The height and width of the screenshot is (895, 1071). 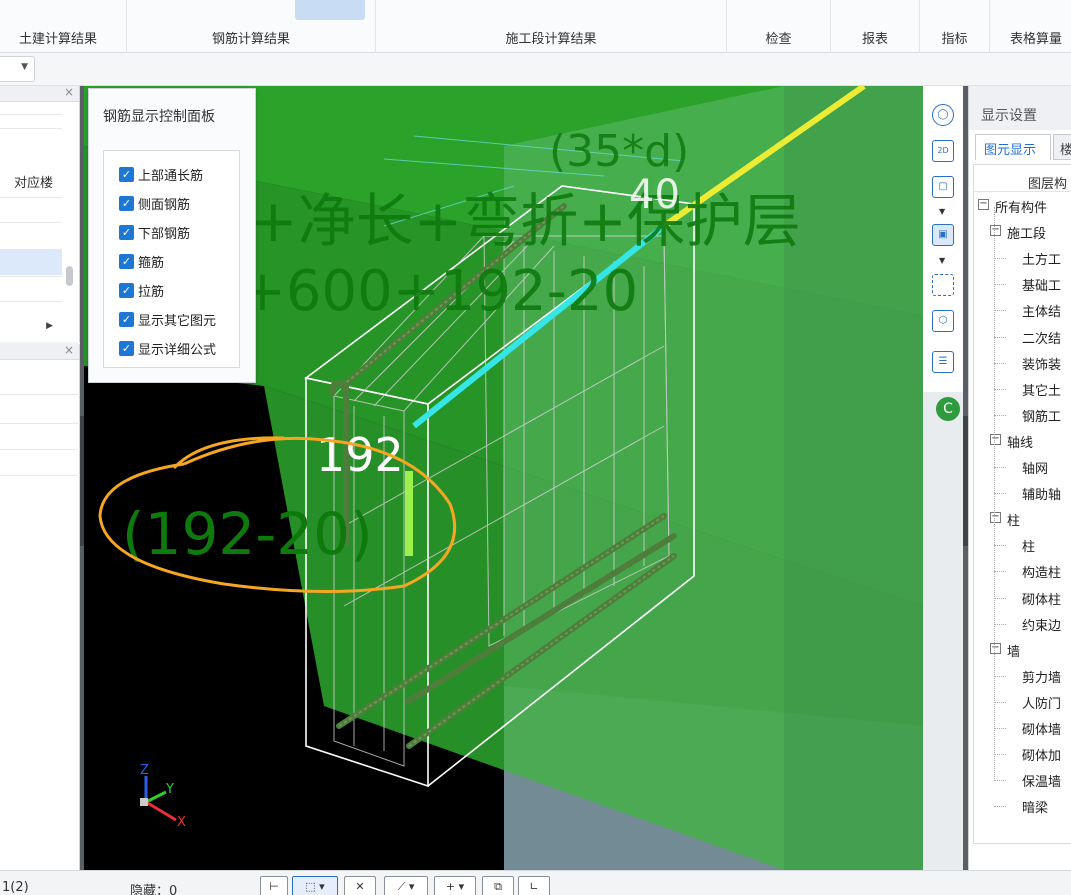 What do you see at coordinates (455, 885) in the screenshot?
I see `add-tool-icon: + ▾` at bounding box center [455, 885].